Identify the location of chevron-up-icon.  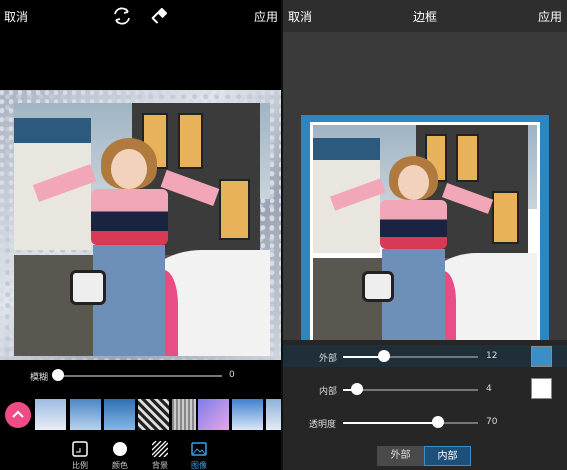
(18, 414).